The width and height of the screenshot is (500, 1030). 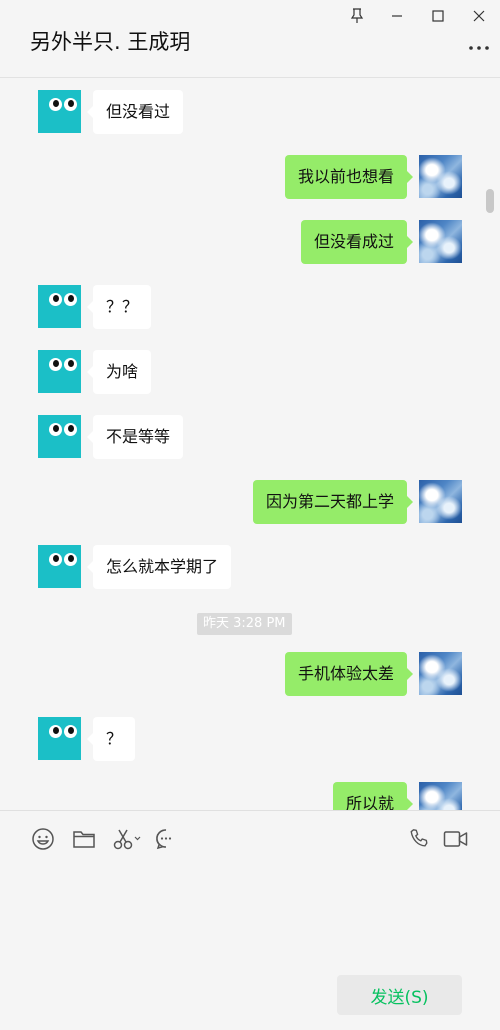 I want to click on message-bubble-outgoing: 我以前也想看, so click(x=349, y=177).